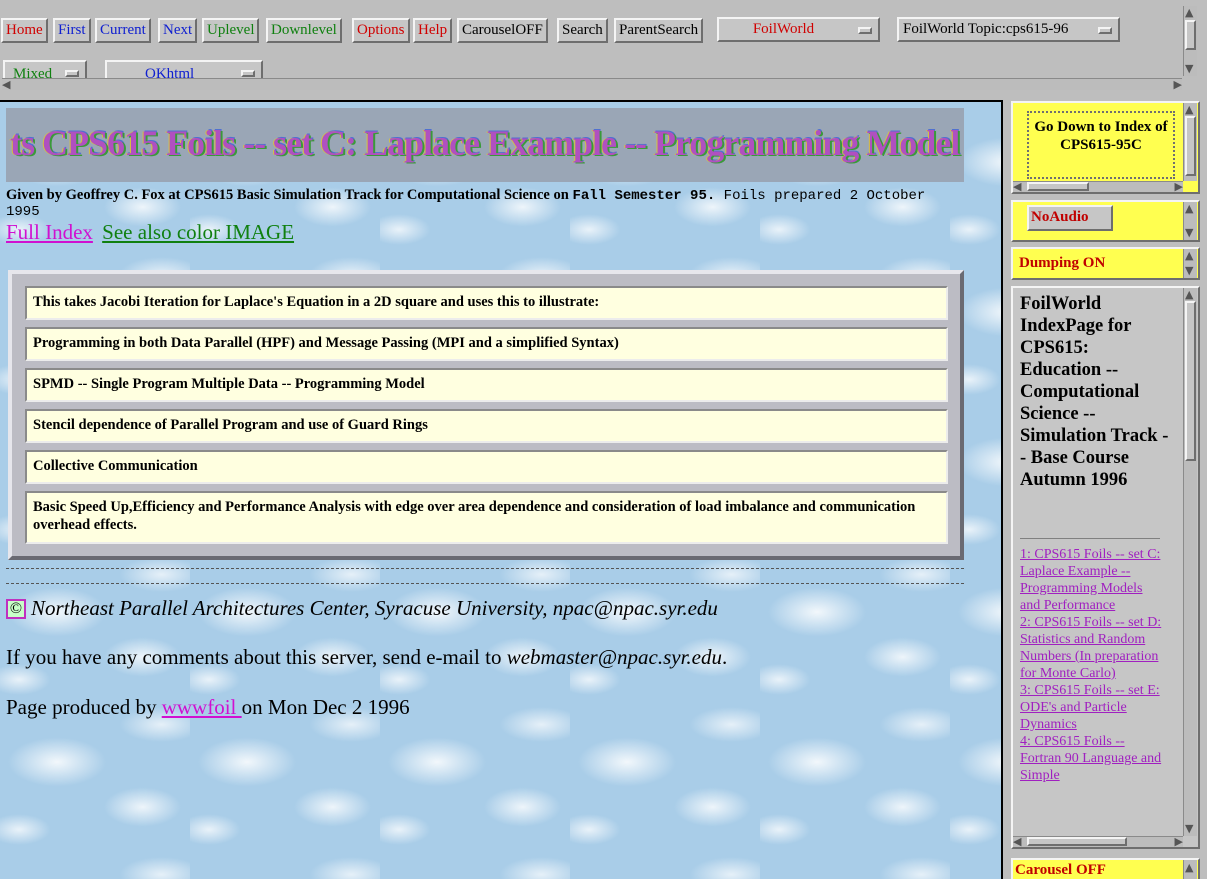  I want to click on mixed-select: Mixed, so click(45, 70).